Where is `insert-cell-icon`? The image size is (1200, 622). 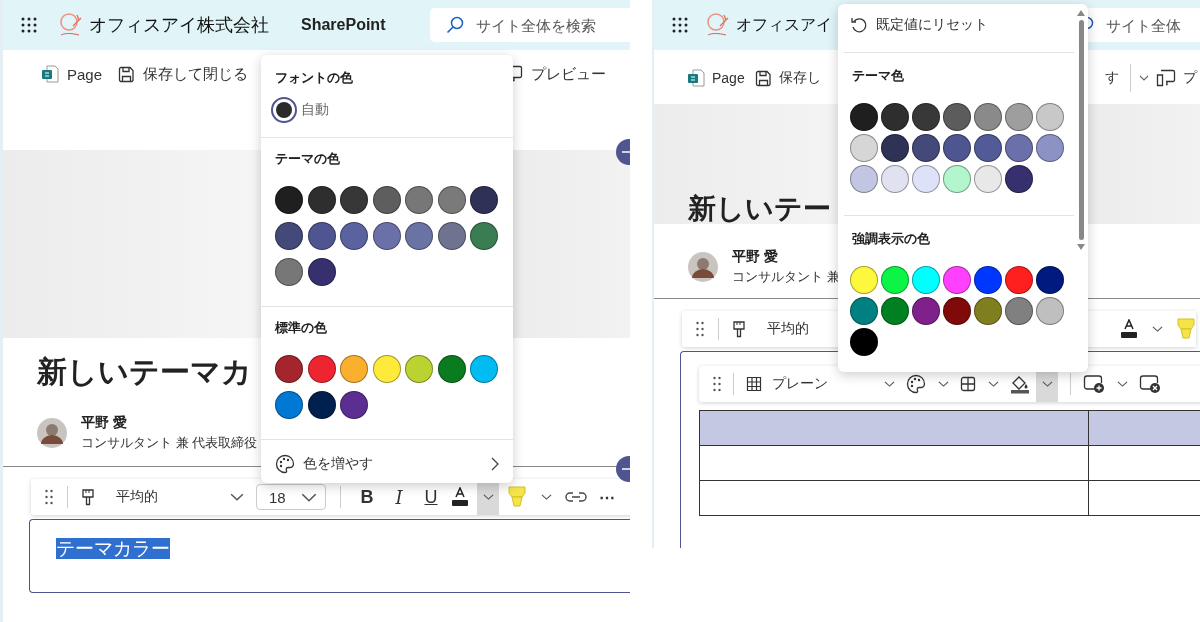 insert-cell-icon is located at coordinates (1094, 384).